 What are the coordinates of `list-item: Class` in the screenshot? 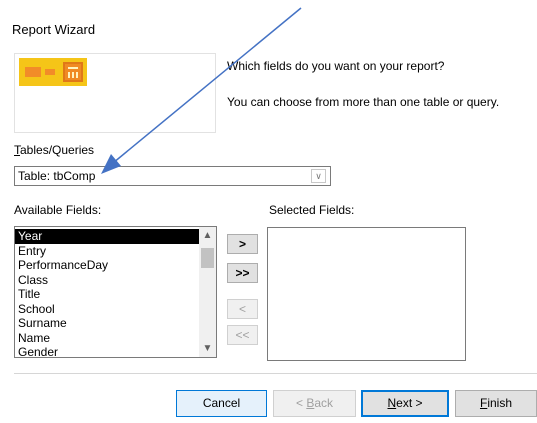 It's located at (107, 280).